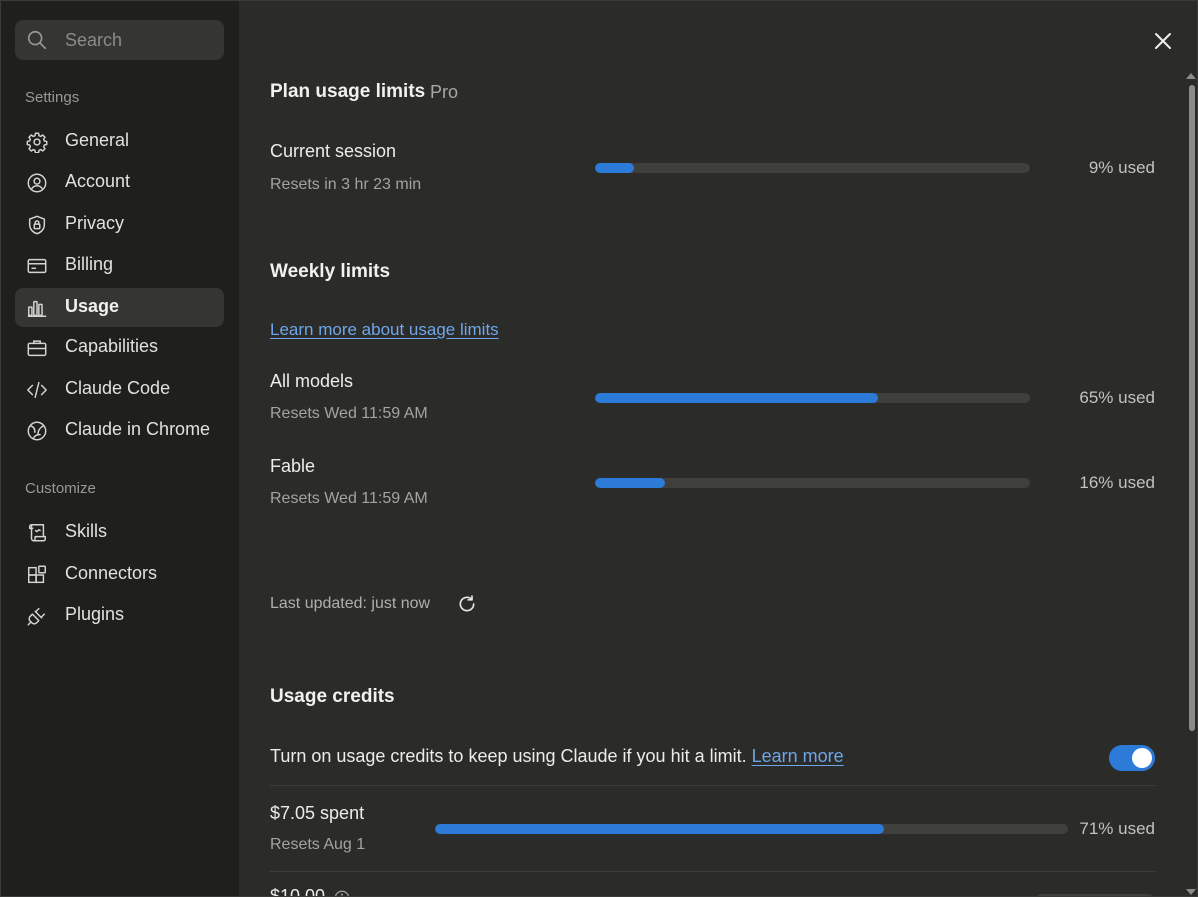  What do you see at coordinates (317, 813) in the screenshot?
I see `spent-title: $7.05 spent` at bounding box center [317, 813].